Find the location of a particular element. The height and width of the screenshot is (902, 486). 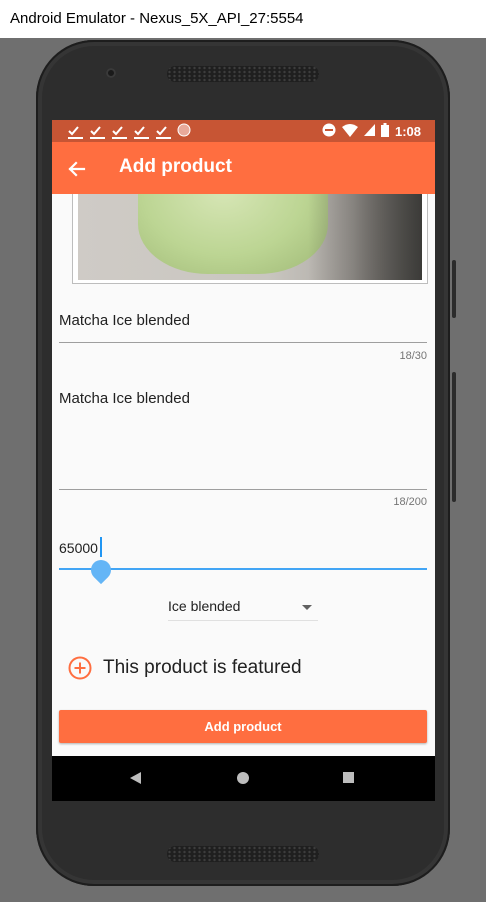

cursor-handle is located at coordinates (101, 570).